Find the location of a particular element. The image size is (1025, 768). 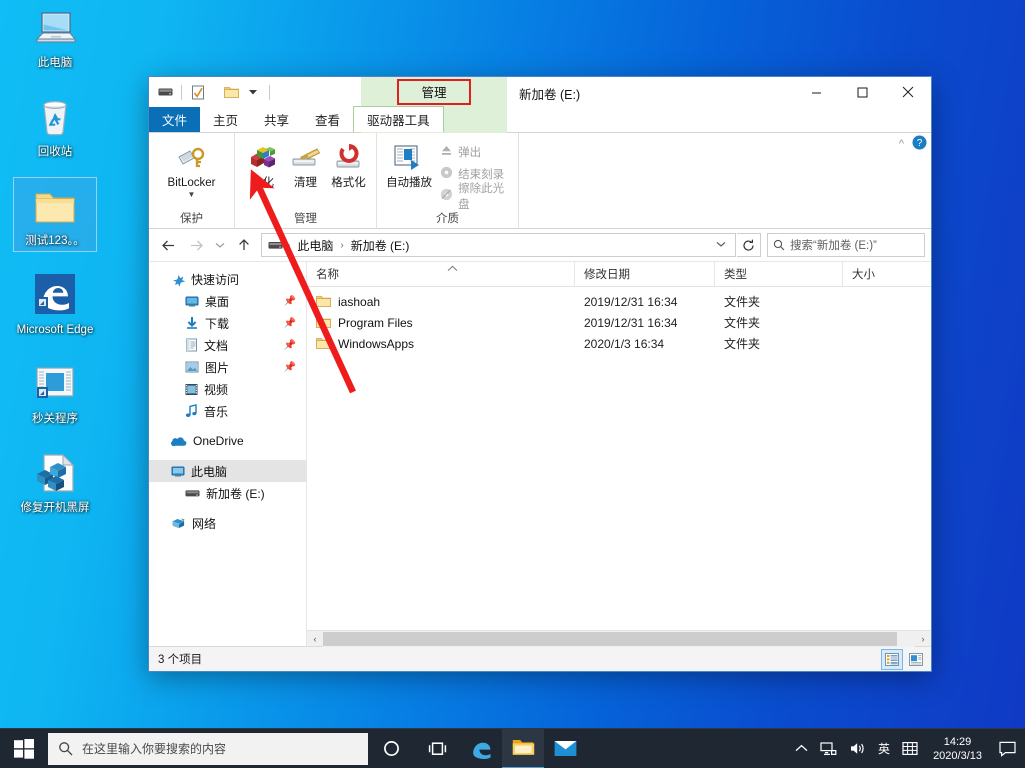

system-tray: 英 14:29 2020/3/13 is located at coordinates (907, 748).